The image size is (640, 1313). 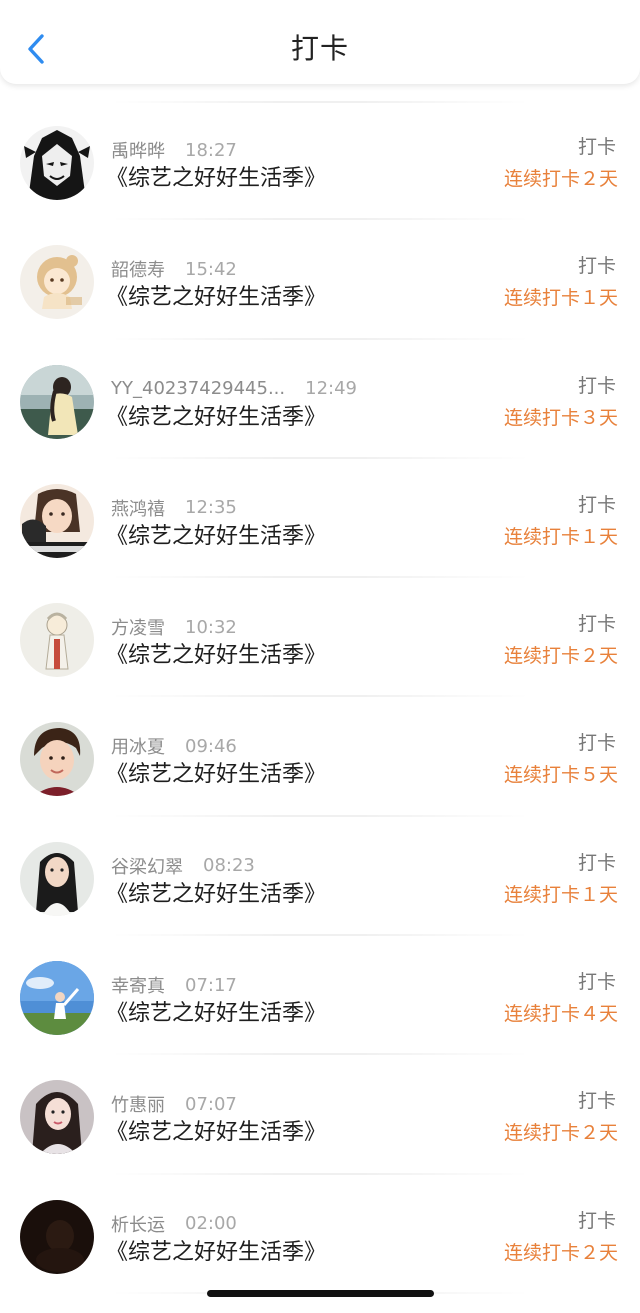 I want to click on checkin-meta: 幸寄真 07:17, so click(x=174, y=985).